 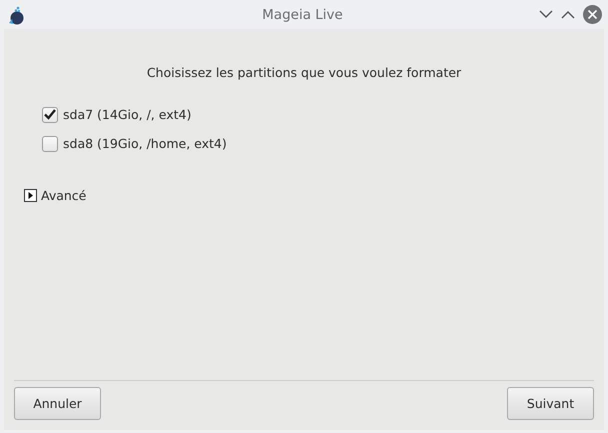 What do you see at coordinates (145, 143) in the screenshot?
I see `checkbox-label: sda8 (19Gio, /home, ext4)` at bounding box center [145, 143].